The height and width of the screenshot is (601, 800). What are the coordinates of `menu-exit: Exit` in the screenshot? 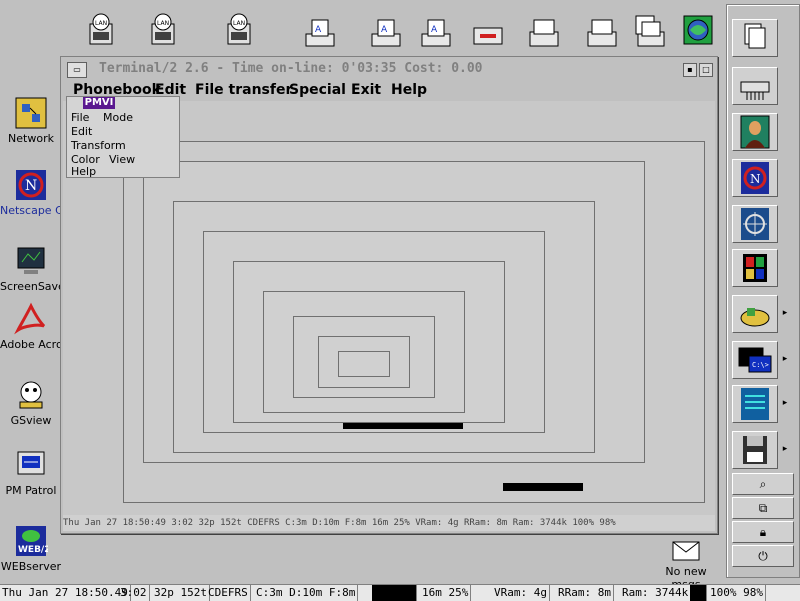 It's located at (366, 90).